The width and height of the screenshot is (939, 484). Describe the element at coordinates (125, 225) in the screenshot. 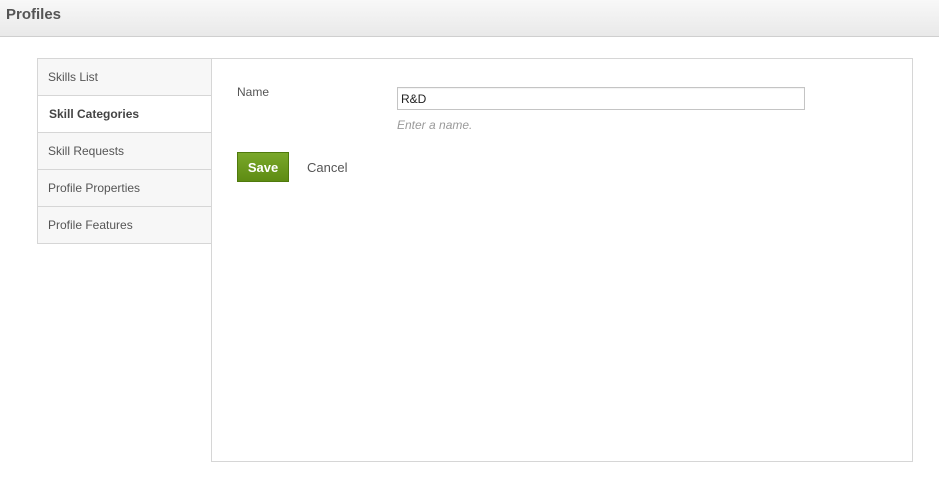

I see `sidebar-item-profile-features: Profile Features` at that location.